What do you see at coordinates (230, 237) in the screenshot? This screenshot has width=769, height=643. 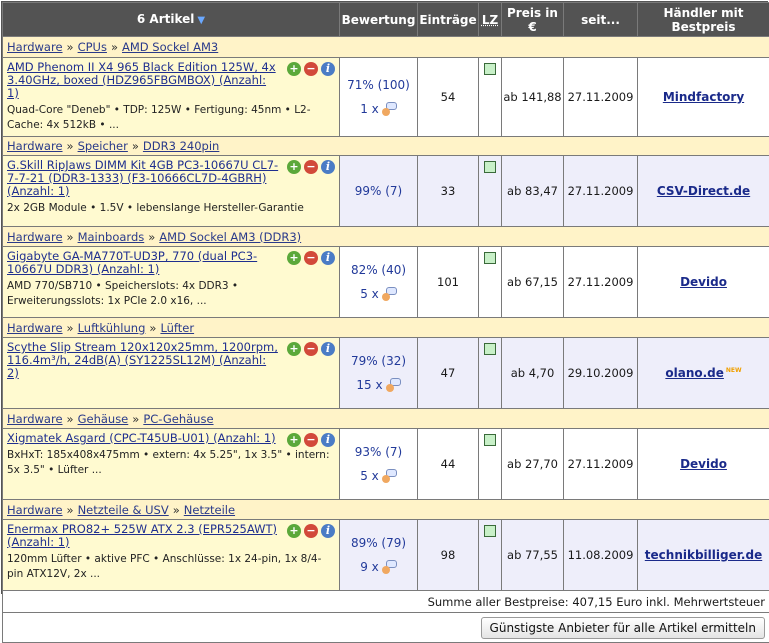 I see `breadcrumb-link: AMD Sockel AM3 (DDR3)` at bounding box center [230, 237].